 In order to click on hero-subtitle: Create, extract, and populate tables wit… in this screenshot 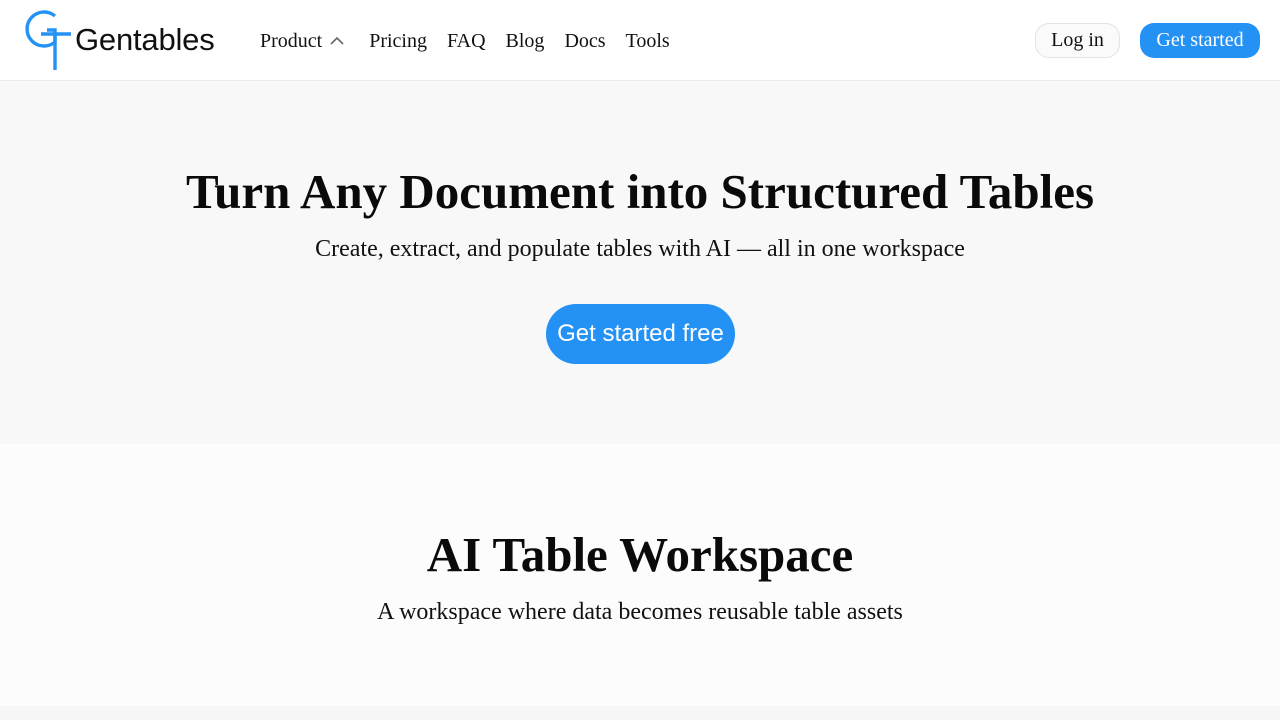, I will do `click(640, 249)`.